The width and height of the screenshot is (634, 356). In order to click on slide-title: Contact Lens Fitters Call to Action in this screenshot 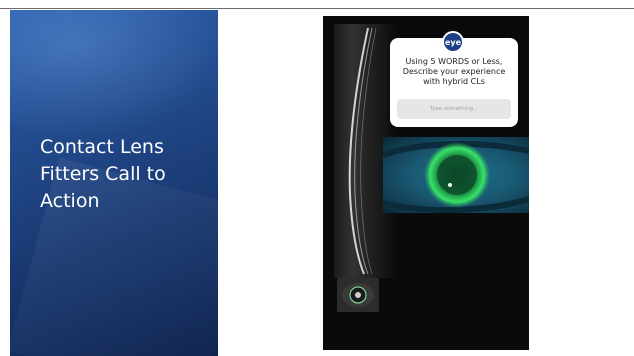, I will do `click(103, 174)`.